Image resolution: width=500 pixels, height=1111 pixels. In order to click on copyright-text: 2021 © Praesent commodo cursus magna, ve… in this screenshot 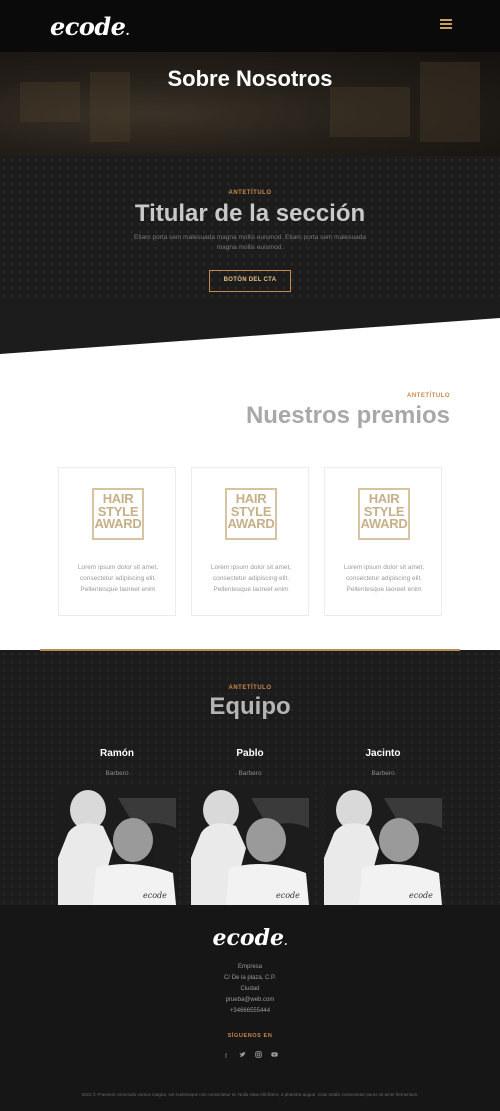, I will do `click(250, 1094)`.